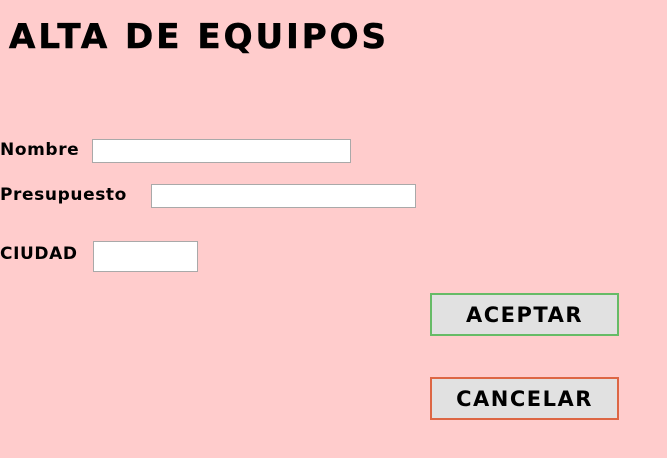  I want to click on page-title: ALTA DE EQUIPOS, so click(199, 37).